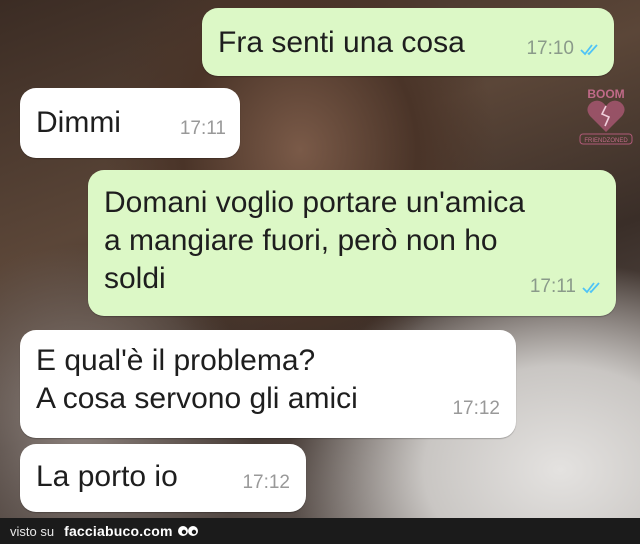 This screenshot has height=544, width=640. What do you see at coordinates (320, 531) in the screenshot?
I see `site-footer: visto su facciabuco.com` at bounding box center [320, 531].